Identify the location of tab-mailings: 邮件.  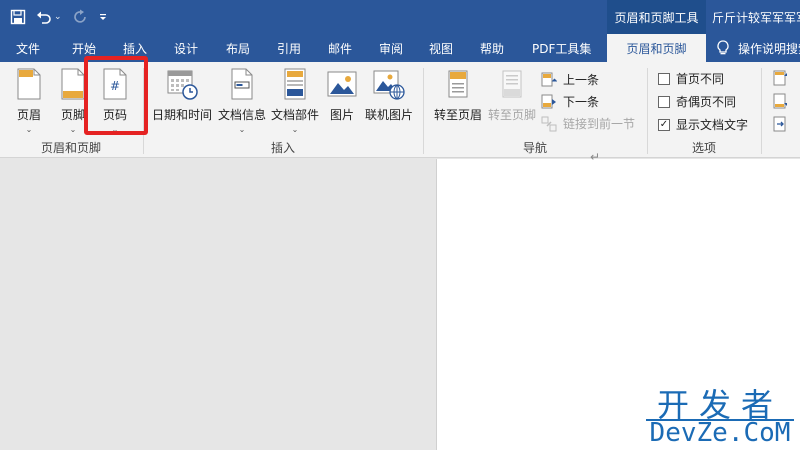
(340, 48).